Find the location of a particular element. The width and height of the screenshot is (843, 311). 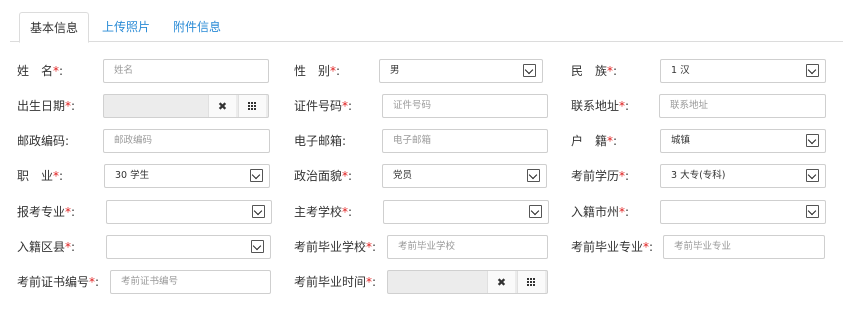

ethnicity-select: 1 汉 is located at coordinates (743, 71).